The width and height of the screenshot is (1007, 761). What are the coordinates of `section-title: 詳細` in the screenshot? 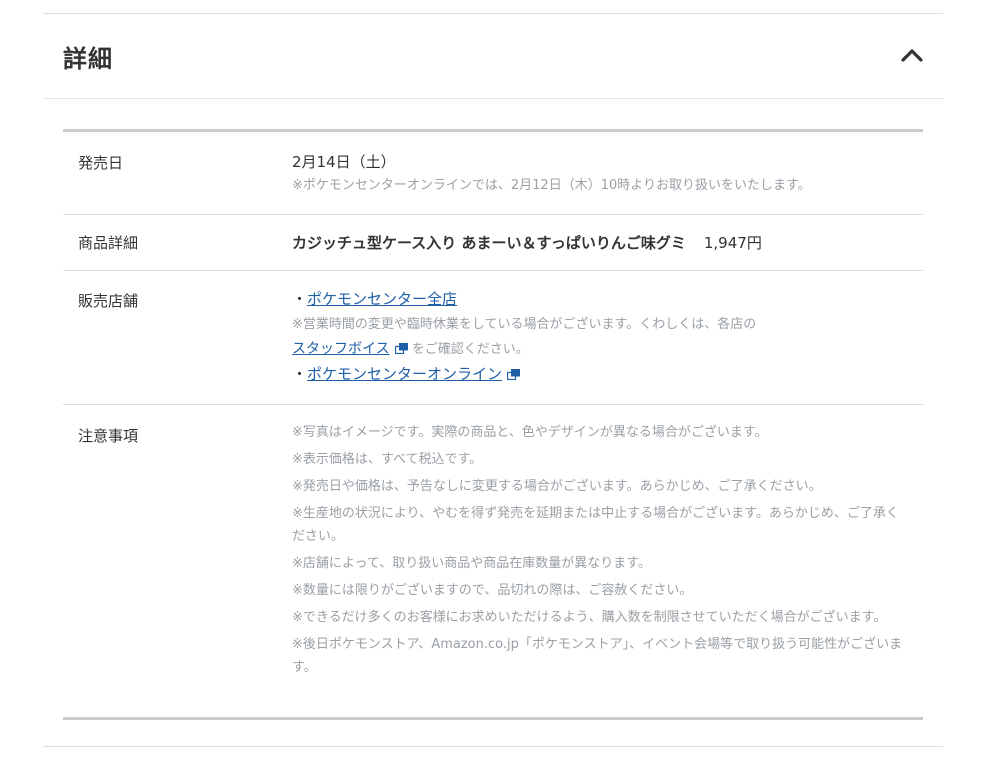 It's located at (88, 58).